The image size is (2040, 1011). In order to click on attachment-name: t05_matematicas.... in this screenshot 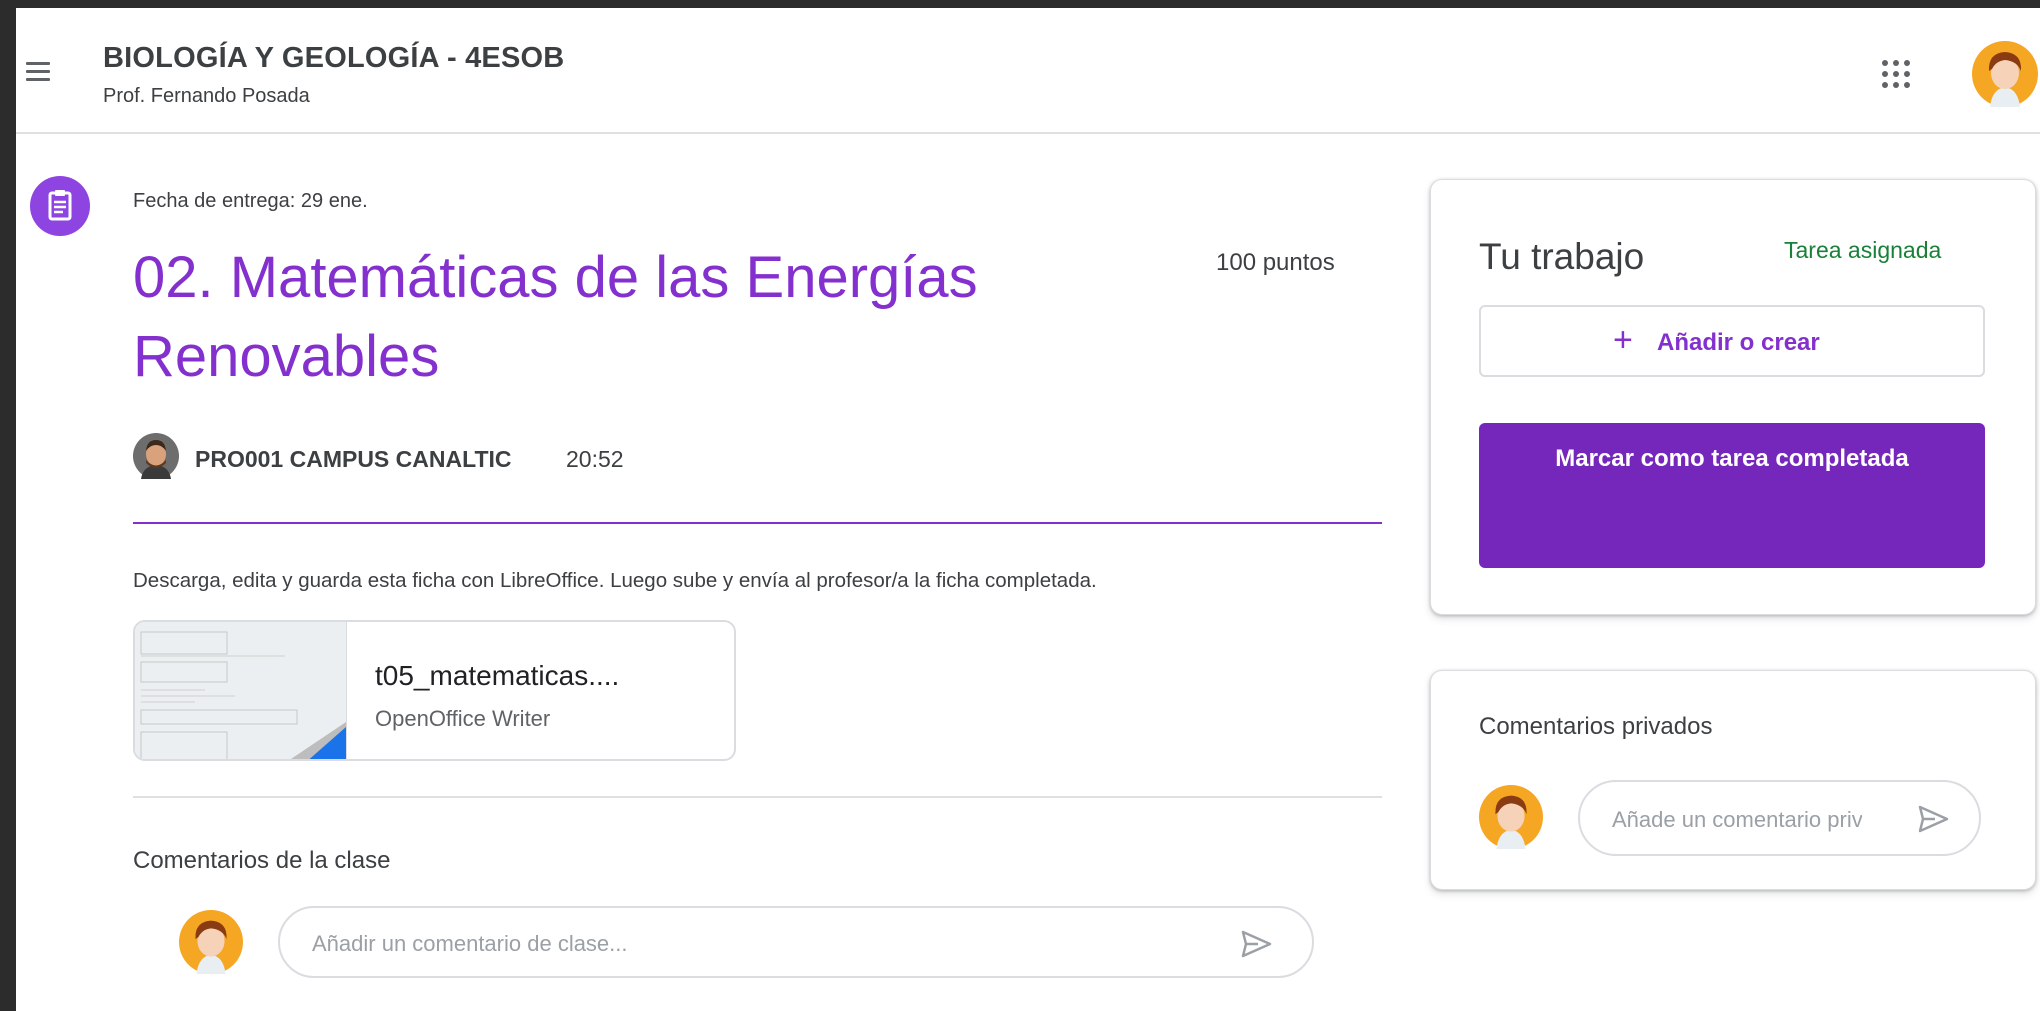, I will do `click(497, 675)`.